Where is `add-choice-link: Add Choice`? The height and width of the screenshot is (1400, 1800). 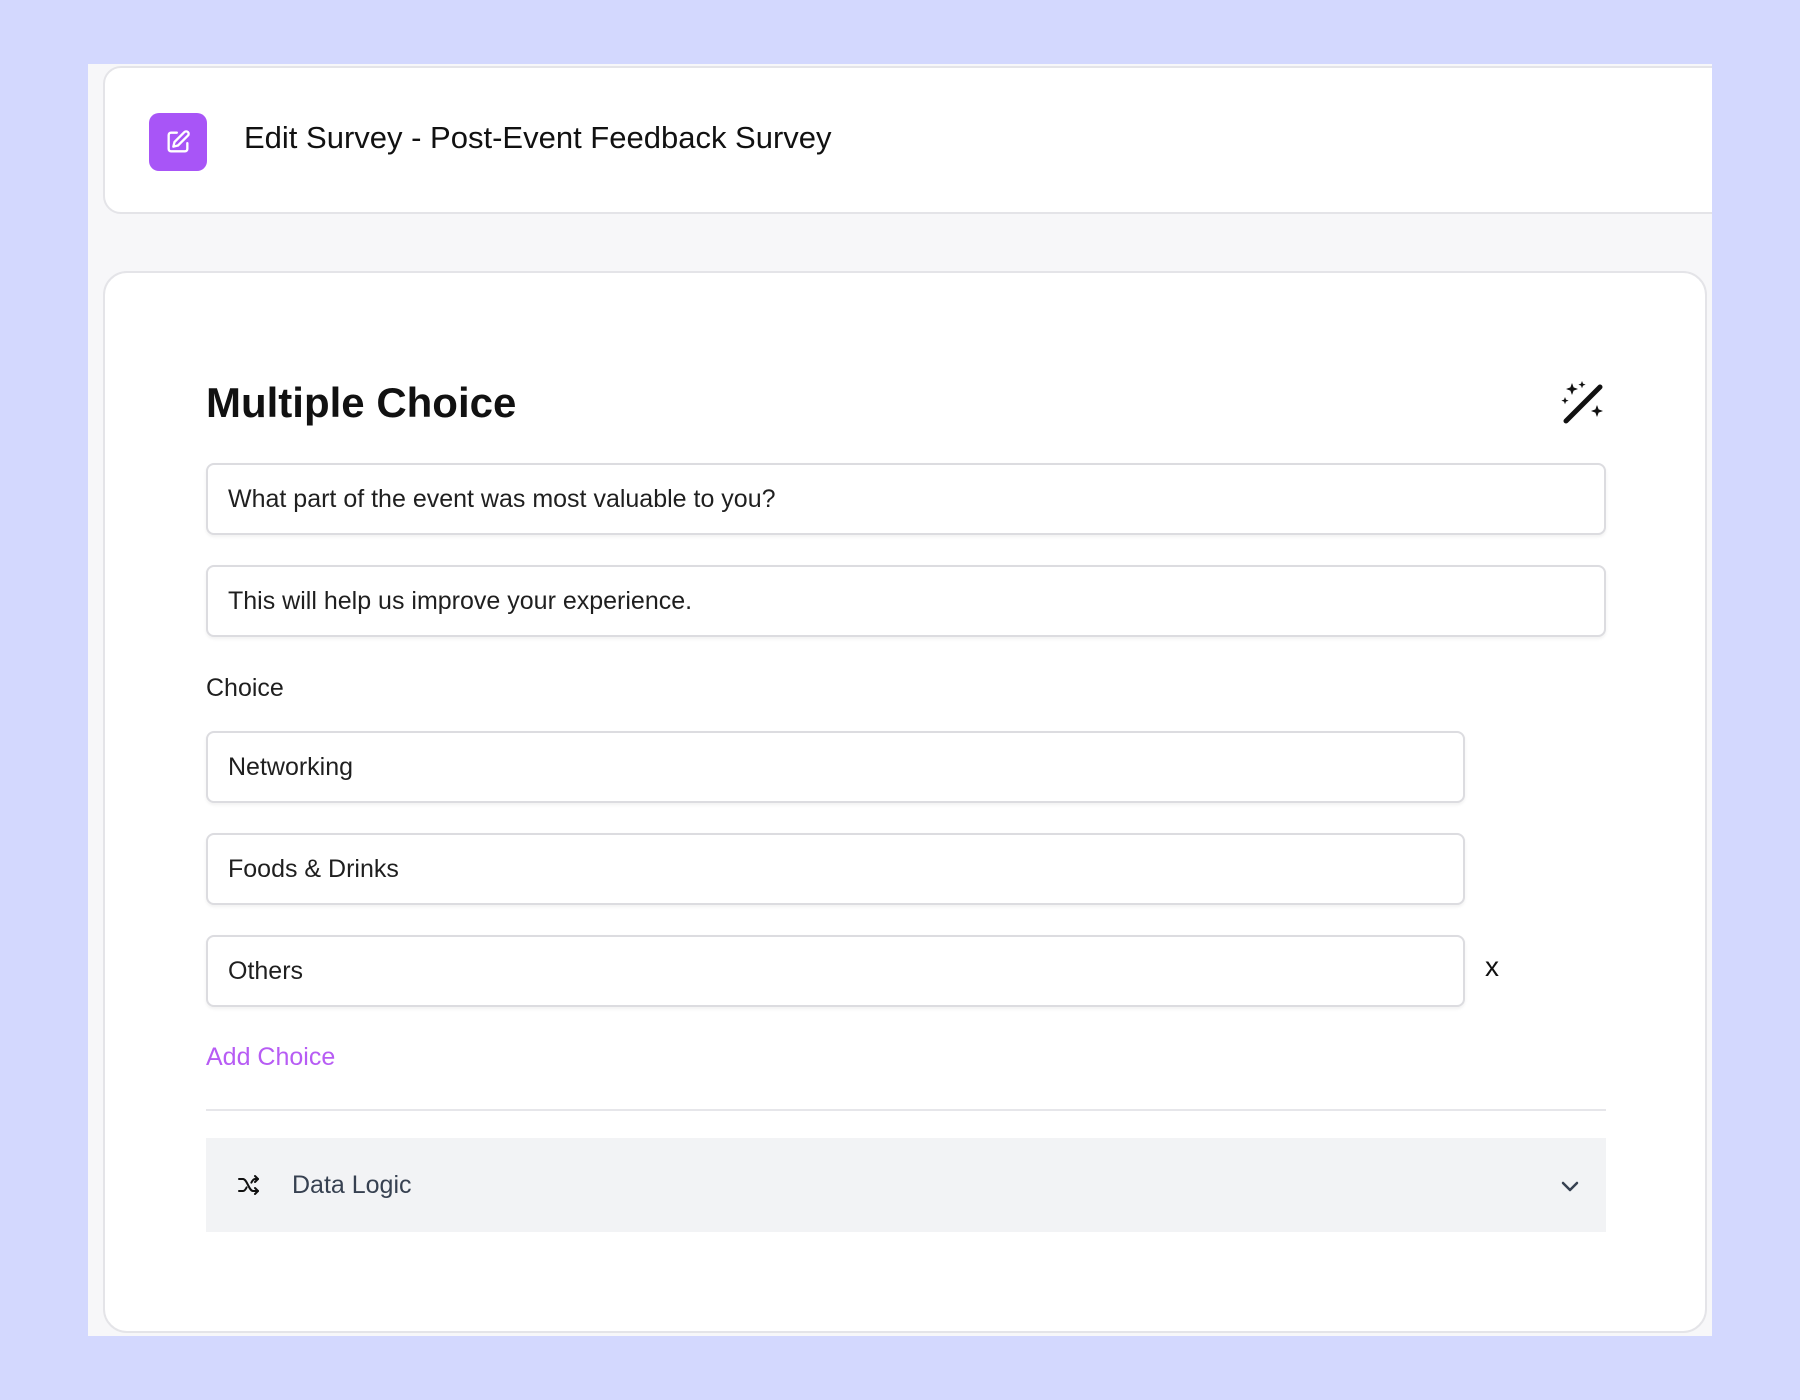 add-choice-link: Add Choice is located at coordinates (270, 1057).